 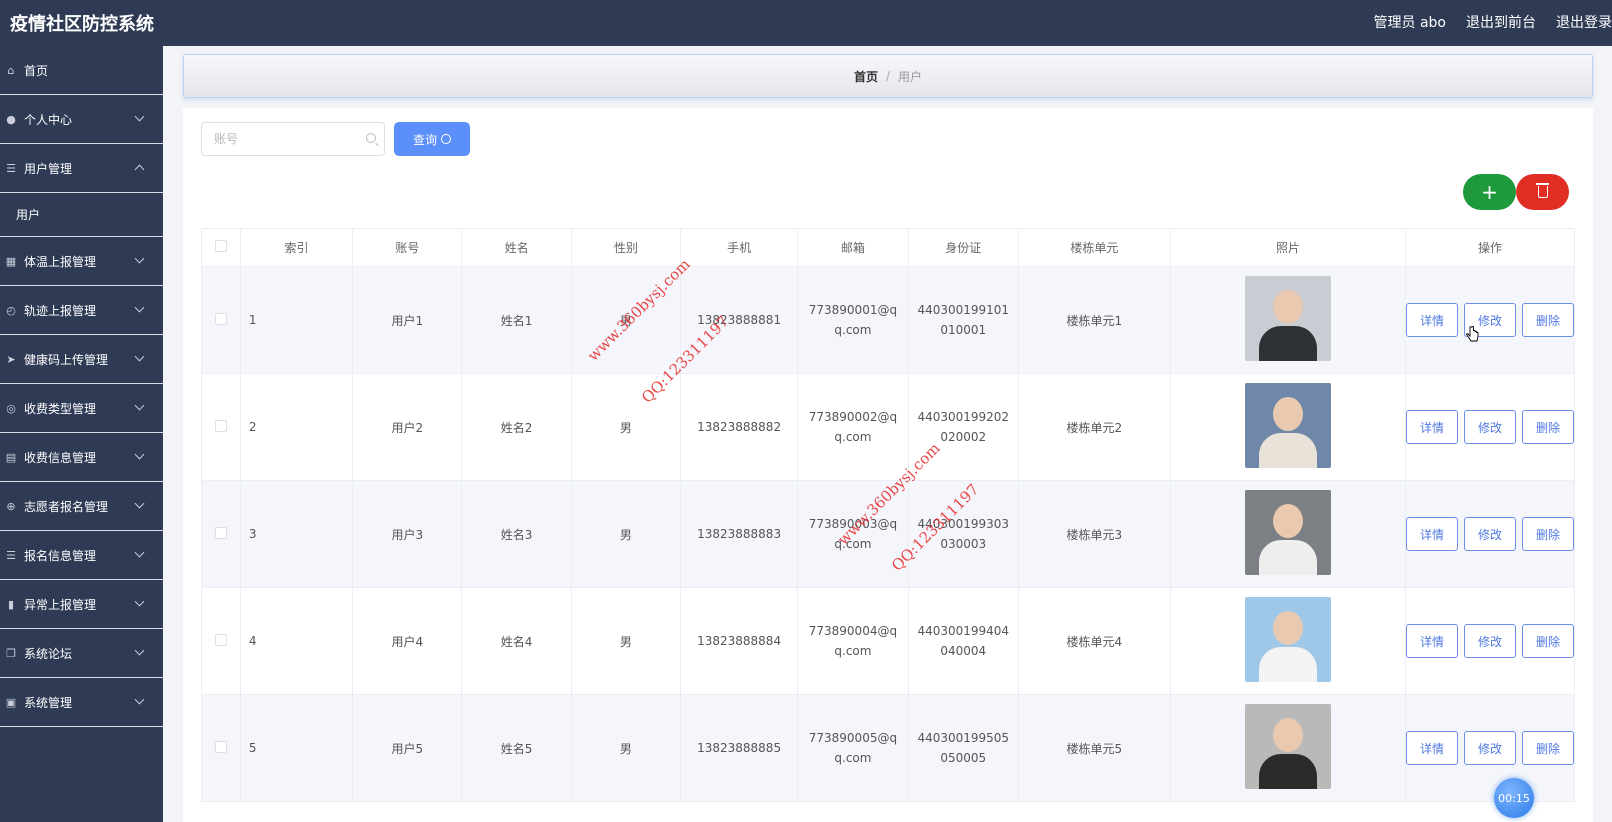 I want to click on sidebar-item-label: 报名信息管理, so click(x=60, y=555).